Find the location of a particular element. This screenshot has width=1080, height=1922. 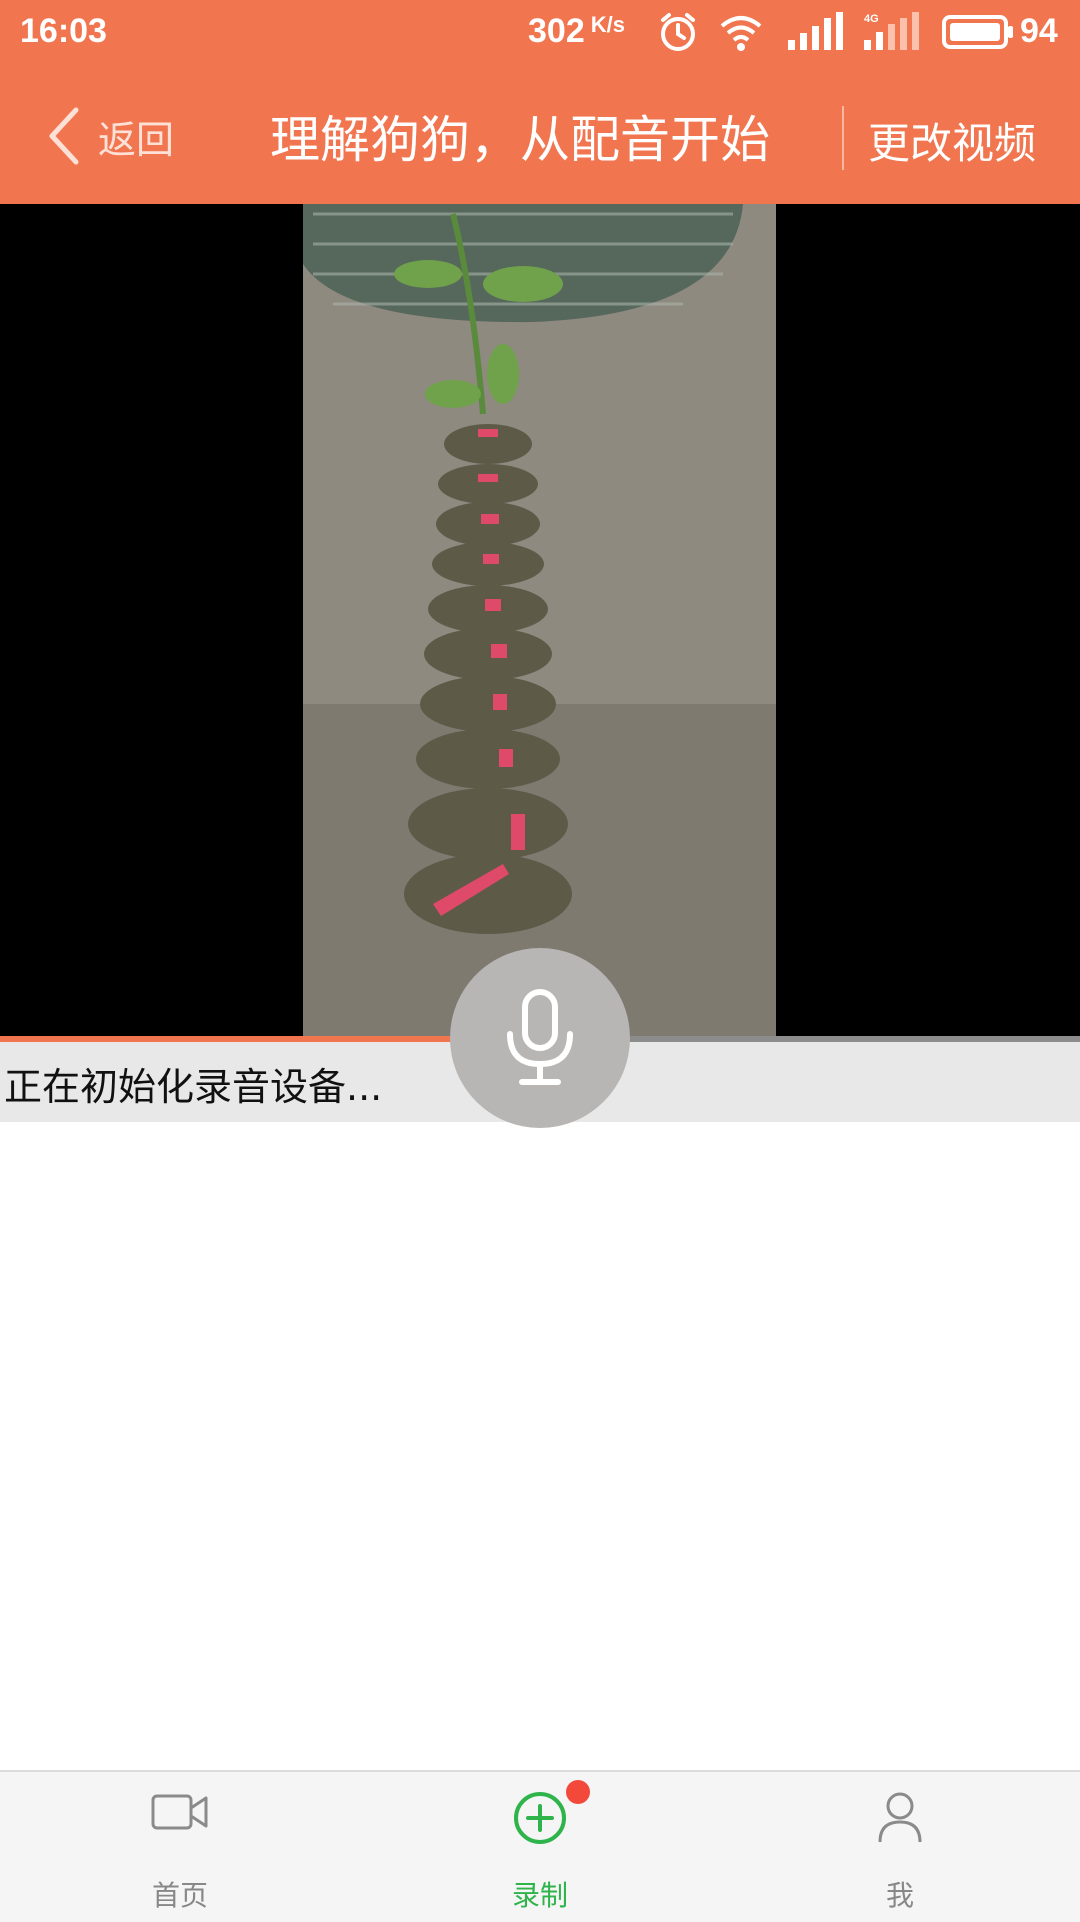

signal-4g-icon: 4G is located at coordinates (892, 34).